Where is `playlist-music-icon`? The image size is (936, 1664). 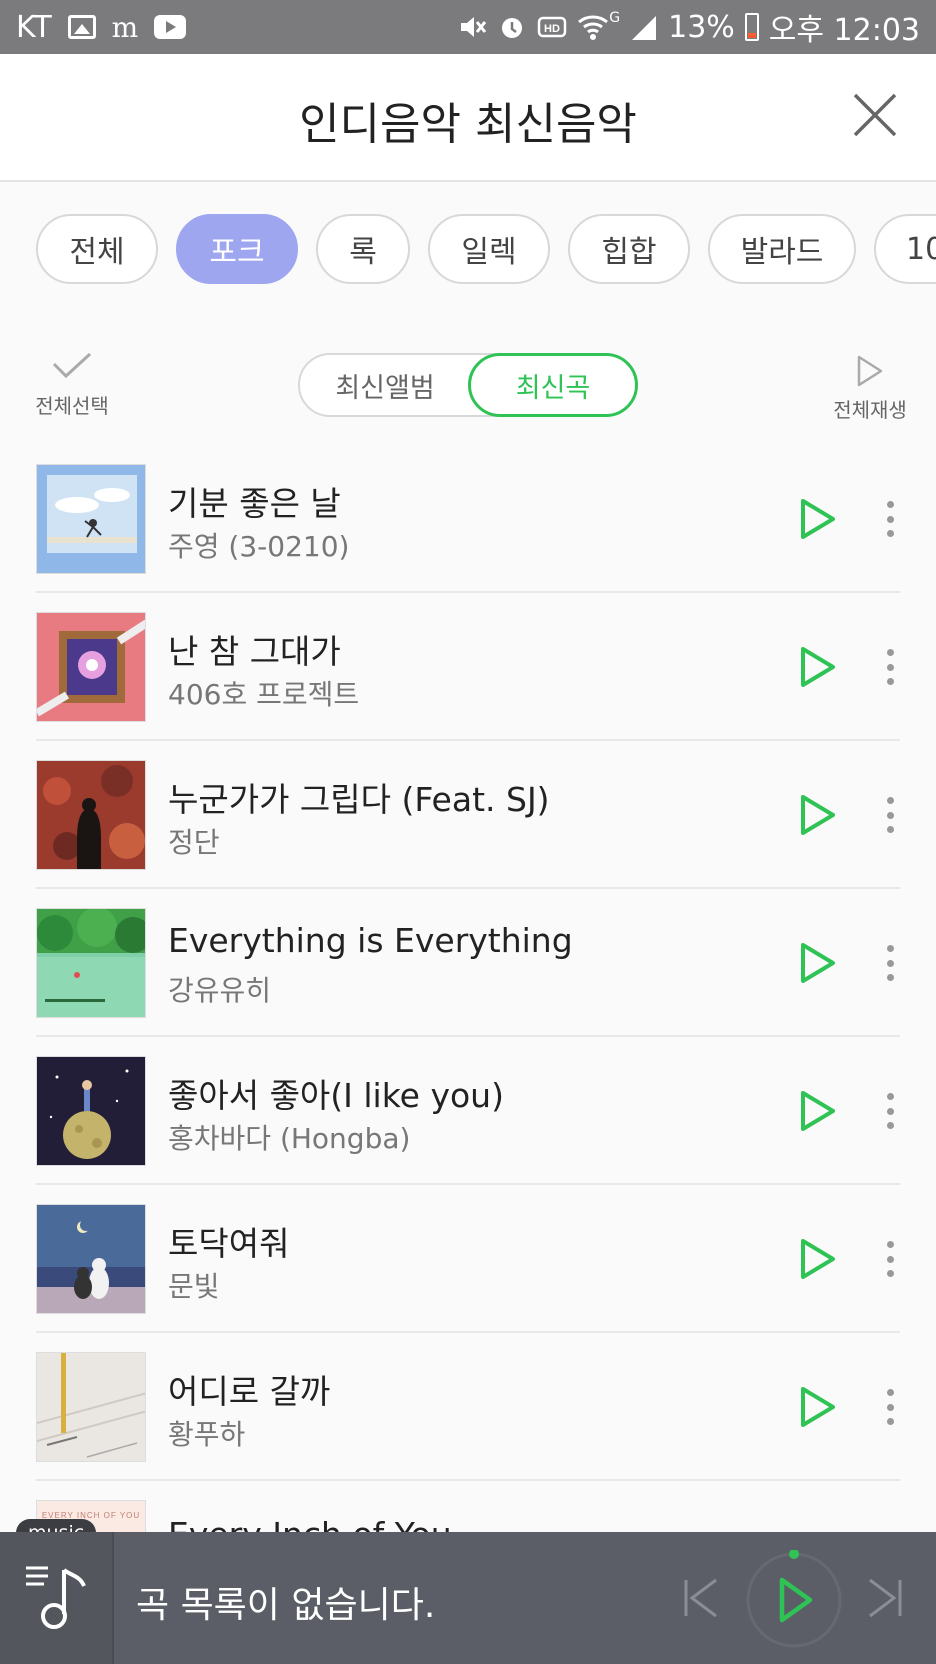
playlist-music-icon is located at coordinates (56, 1597).